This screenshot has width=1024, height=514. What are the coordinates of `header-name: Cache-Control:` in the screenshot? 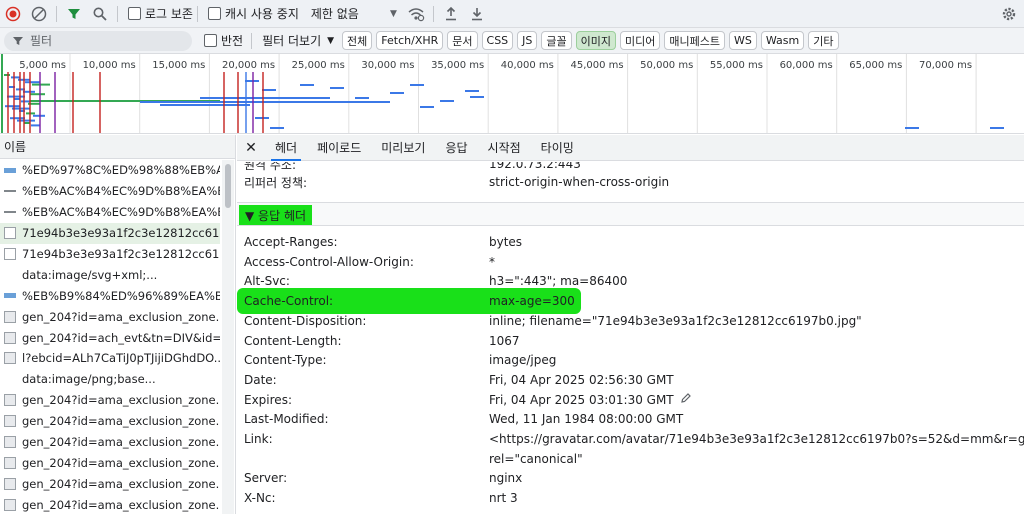 It's located at (289, 301).